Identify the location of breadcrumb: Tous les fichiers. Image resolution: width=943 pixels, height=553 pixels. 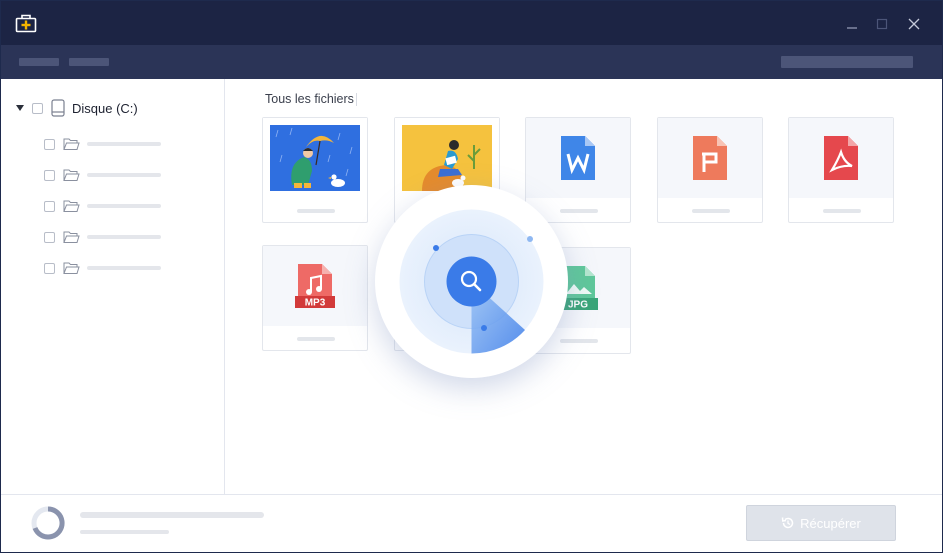
(309, 99).